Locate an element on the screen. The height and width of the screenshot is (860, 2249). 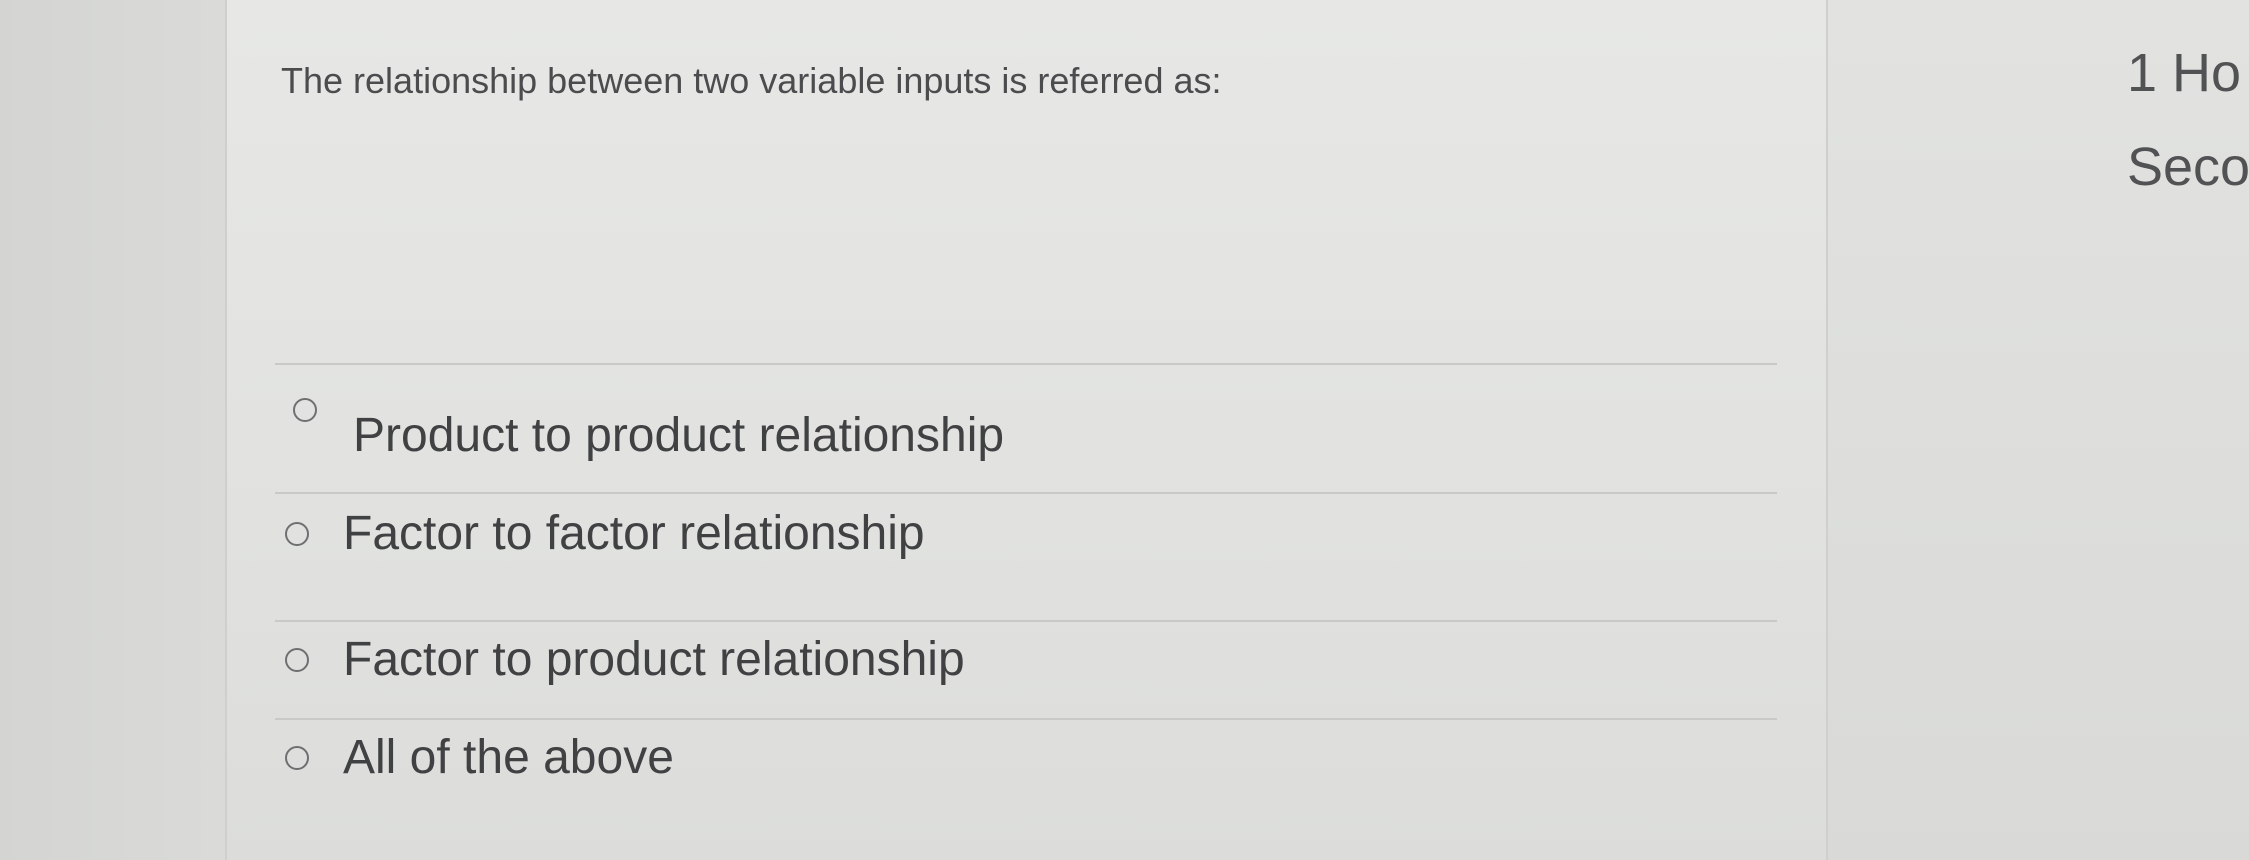
answer-option-1: Product to product relationship is located at coordinates (645, 430).